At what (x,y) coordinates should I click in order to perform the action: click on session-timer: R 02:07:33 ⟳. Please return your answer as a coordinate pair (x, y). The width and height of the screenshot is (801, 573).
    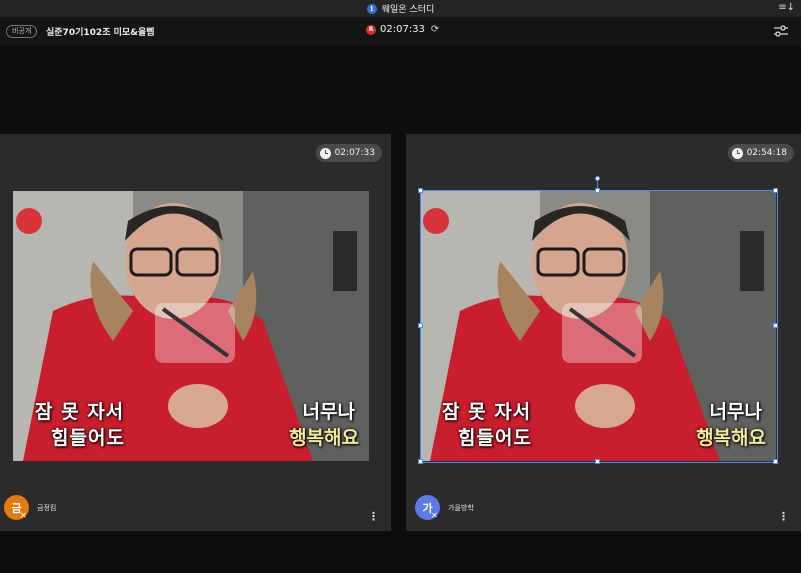
    Looking at the image, I should click on (402, 29).